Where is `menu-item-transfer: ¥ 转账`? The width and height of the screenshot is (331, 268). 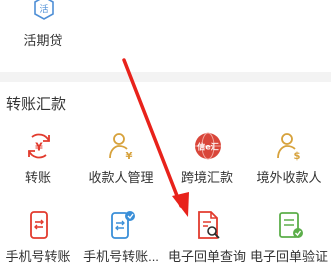
menu-item-transfer: ¥ 转账 is located at coordinates (39, 166).